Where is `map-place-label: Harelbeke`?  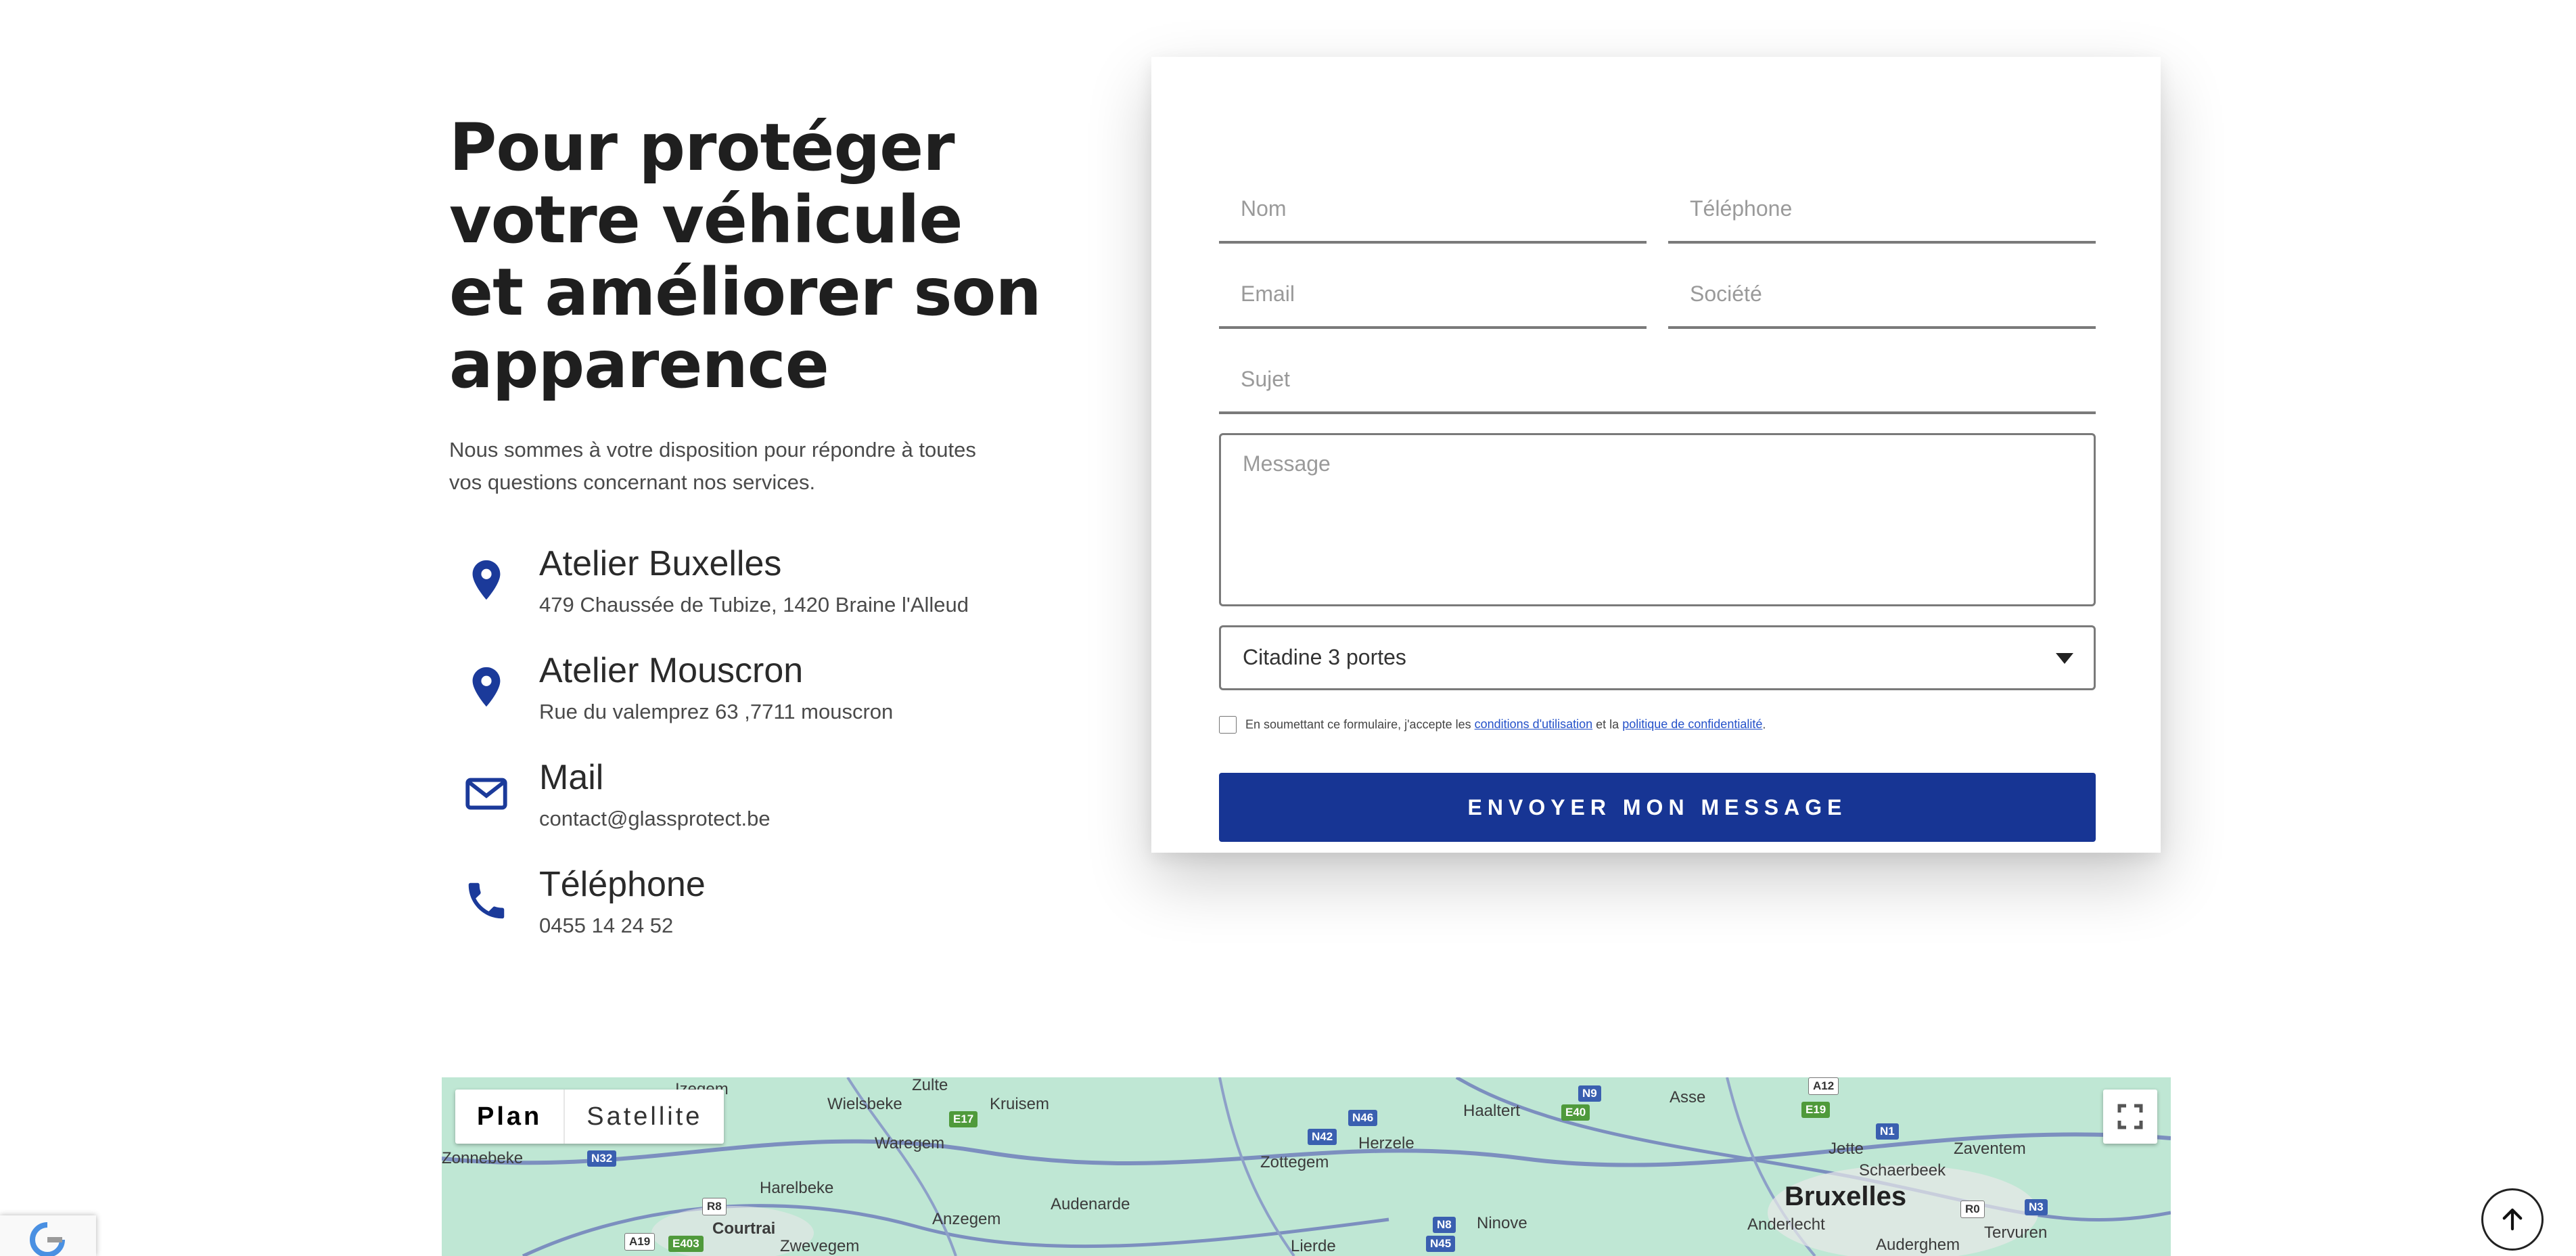 map-place-label: Harelbeke is located at coordinates (797, 1188).